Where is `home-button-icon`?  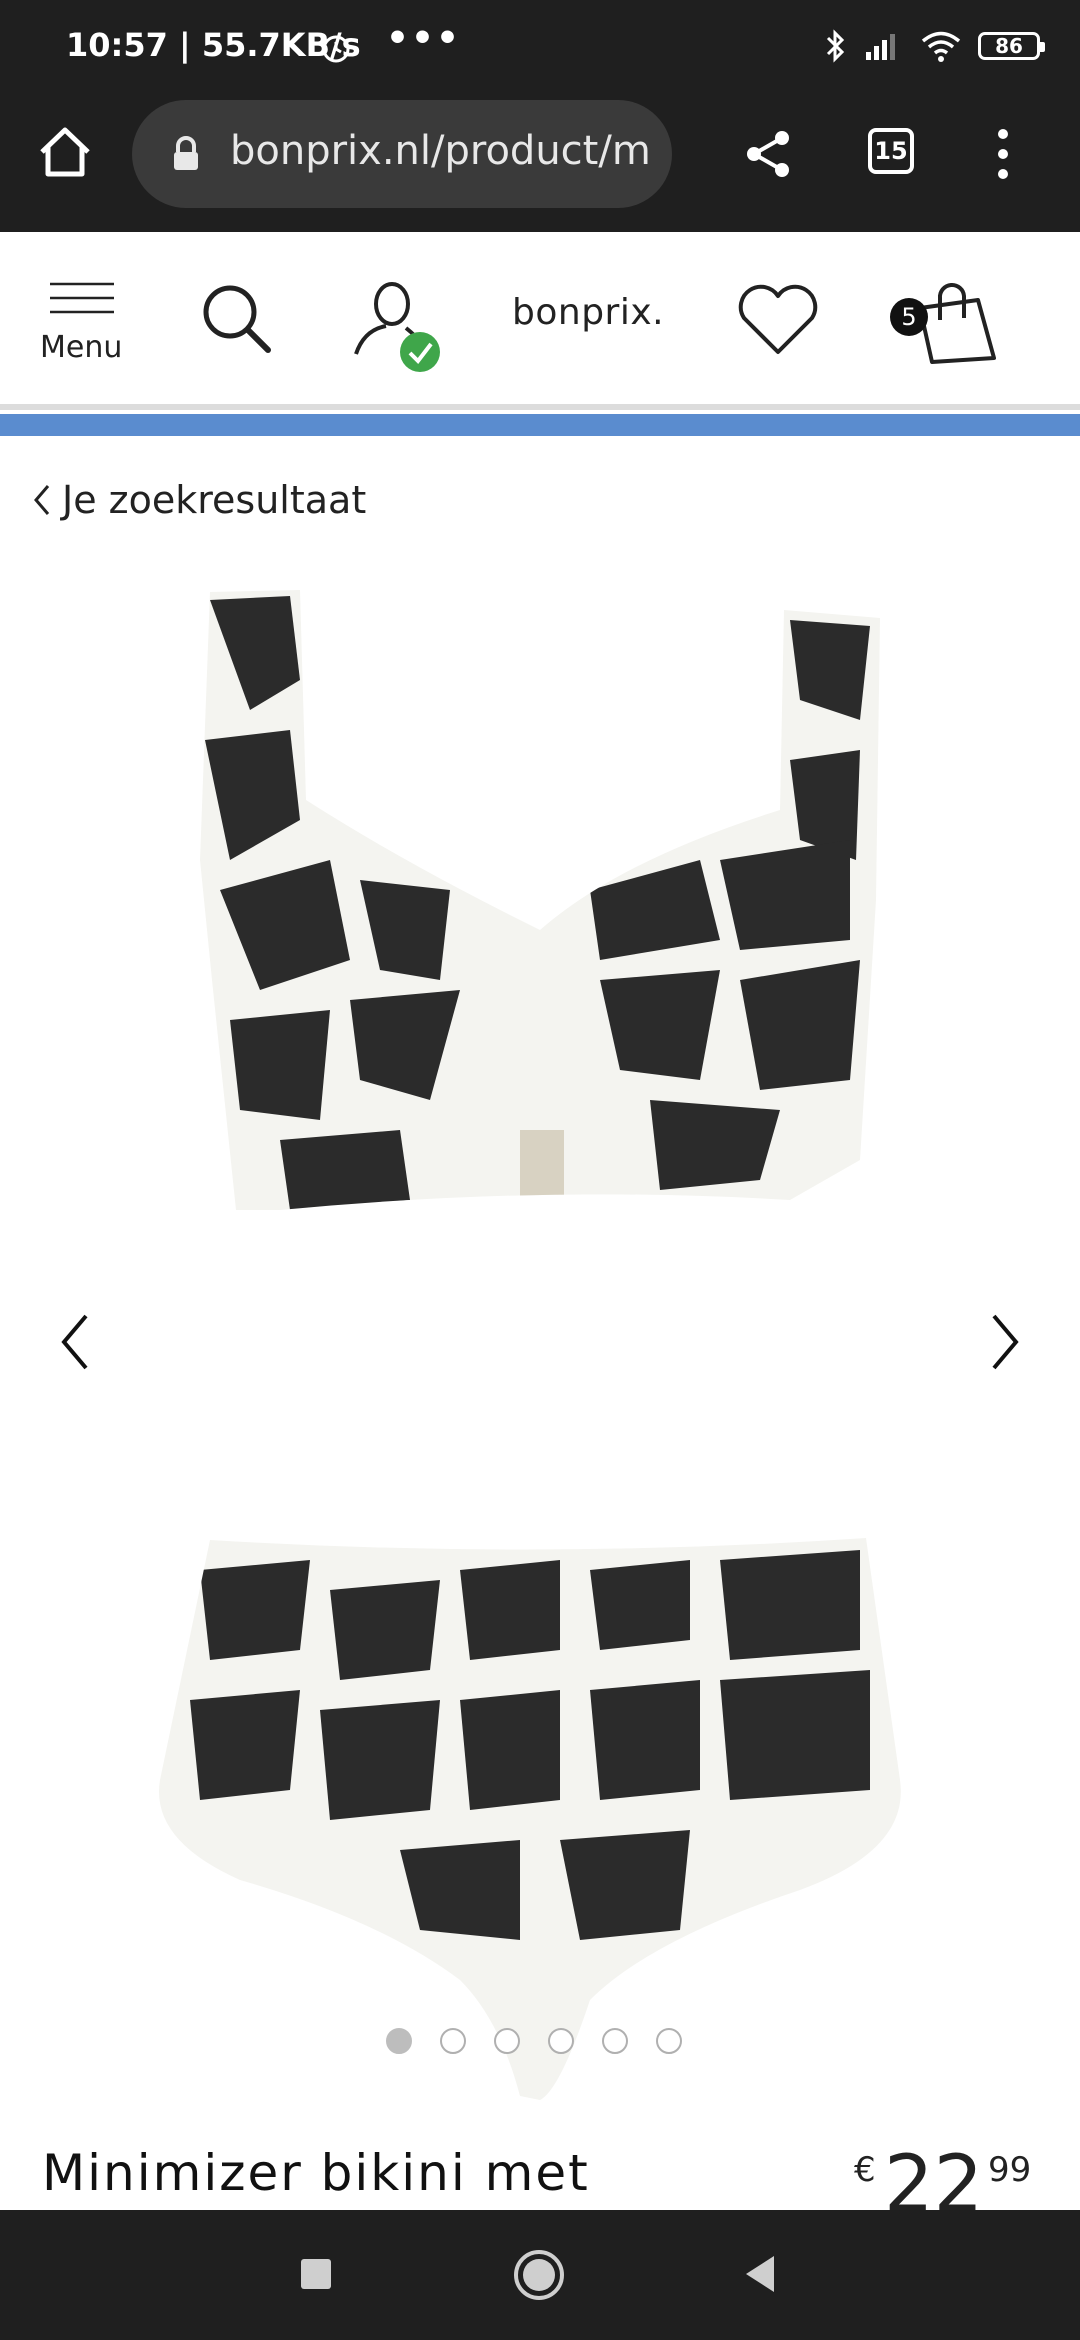 home-button-icon is located at coordinates (539, 2275).